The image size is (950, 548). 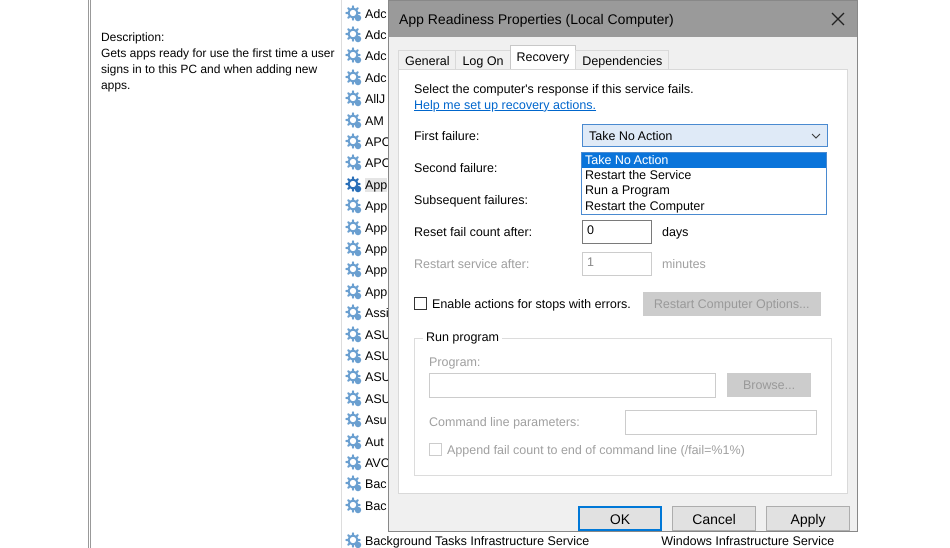 I want to click on field-label: Second failure:, so click(x=456, y=167).